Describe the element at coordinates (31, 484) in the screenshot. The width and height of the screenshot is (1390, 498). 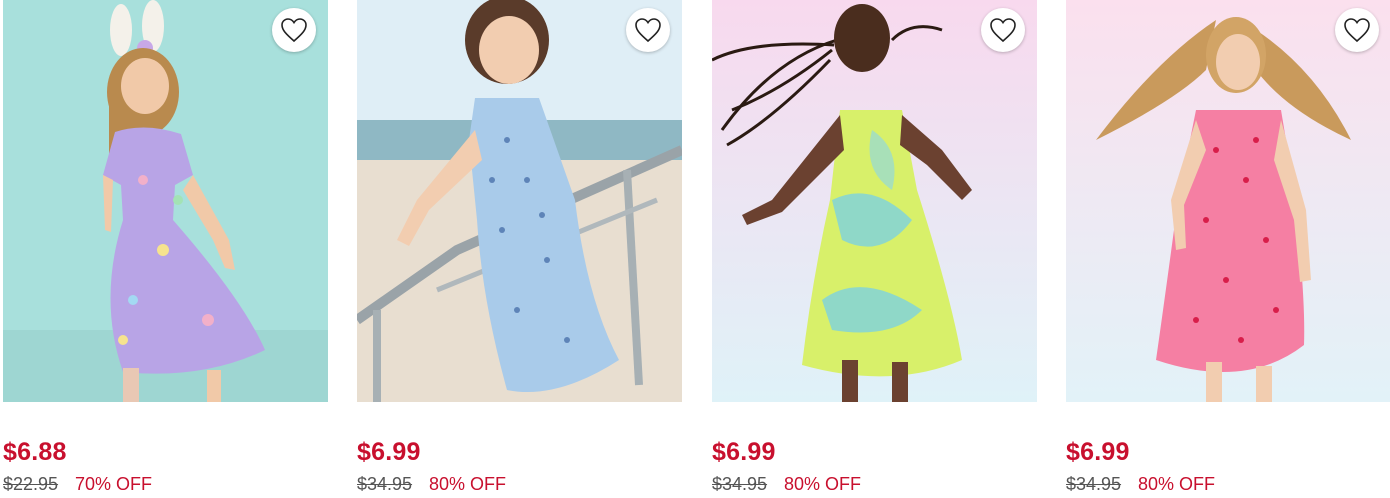
I see `original-price: $22.95` at that location.